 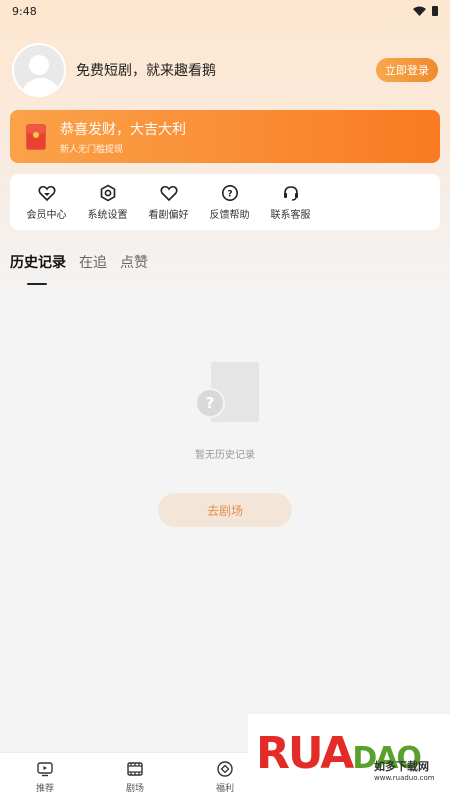 What do you see at coordinates (225, 455) in the screenshot?
I see `empty-message: 暂无历史记录` at bounding box center [225, 455].